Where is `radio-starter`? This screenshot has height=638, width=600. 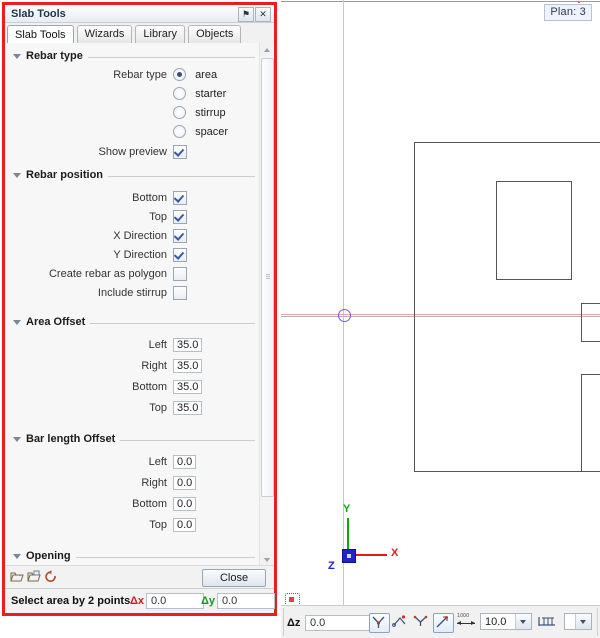 radio-starter is located at coordinates (179, 93).